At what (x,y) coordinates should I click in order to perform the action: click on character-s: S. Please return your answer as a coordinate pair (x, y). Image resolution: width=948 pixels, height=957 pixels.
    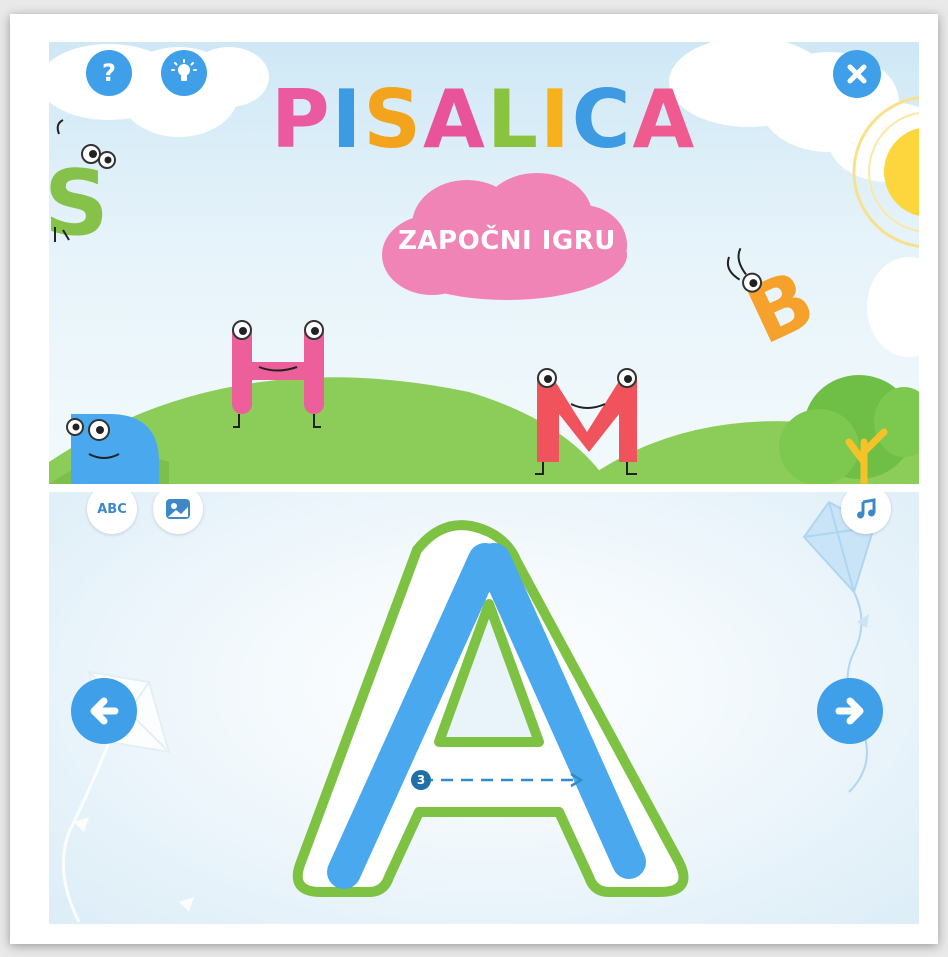
    Looking at the image, I should click on (82, 187).